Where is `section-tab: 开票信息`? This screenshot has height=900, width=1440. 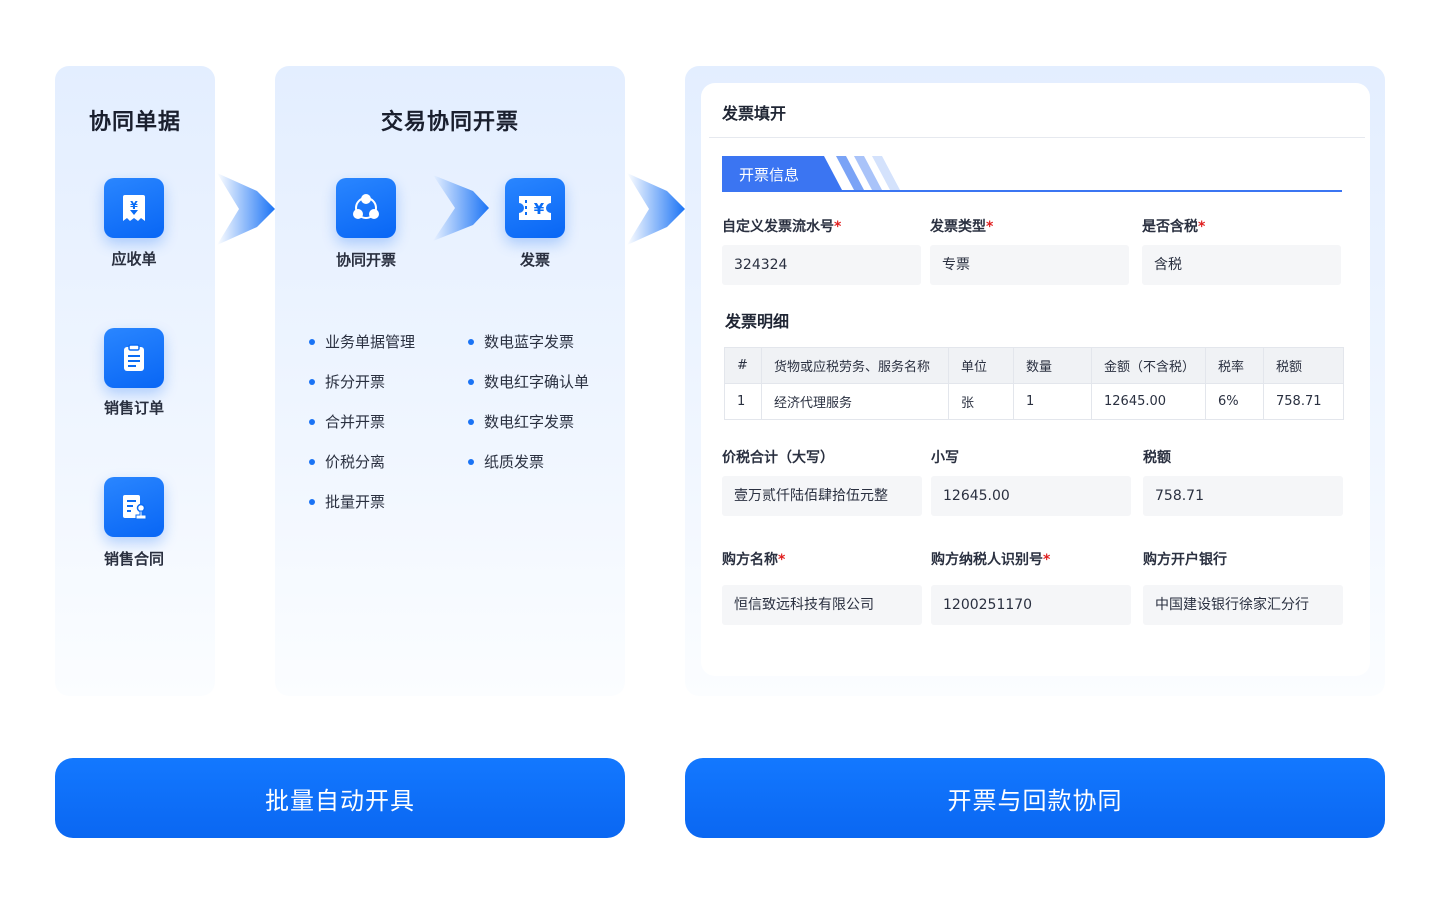 section-tab: 开票信息 is located at coordinates (1032, 174).